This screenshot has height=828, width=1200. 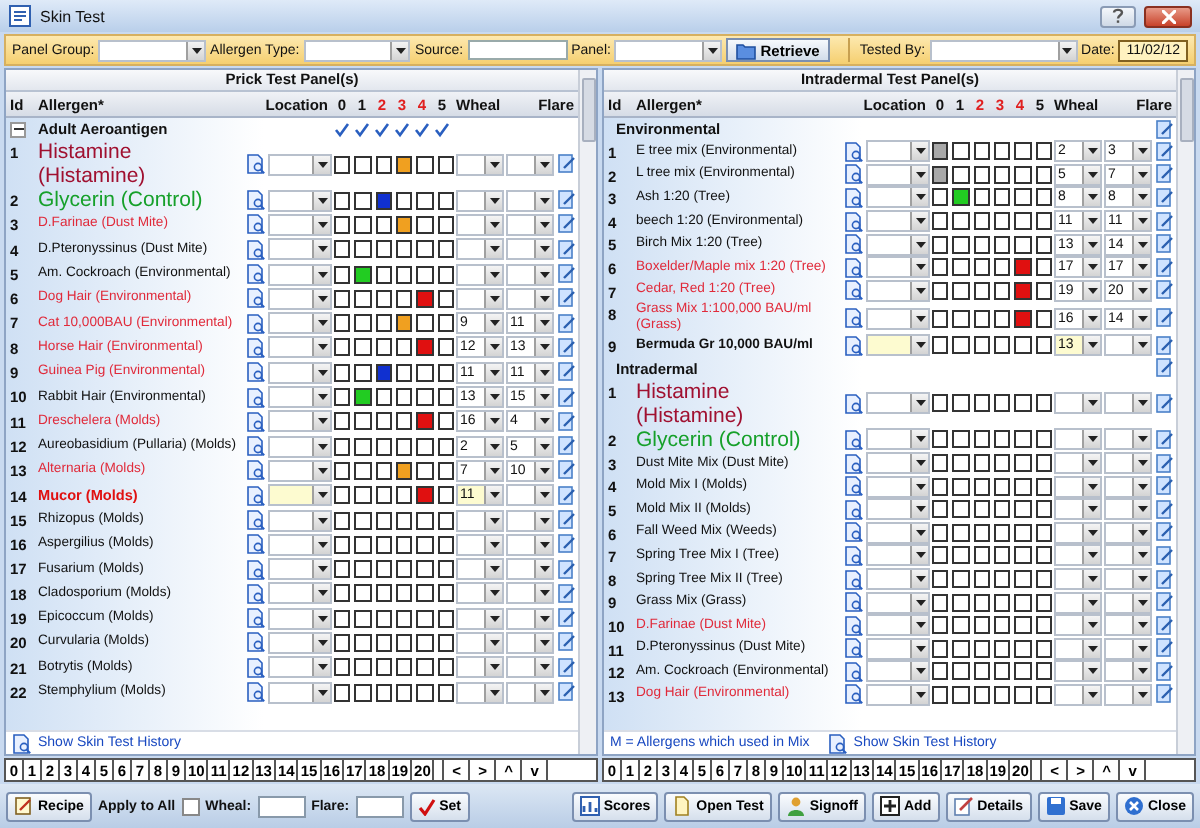 I want to click on wheal-dropdown, so click(x=1078, y=509).